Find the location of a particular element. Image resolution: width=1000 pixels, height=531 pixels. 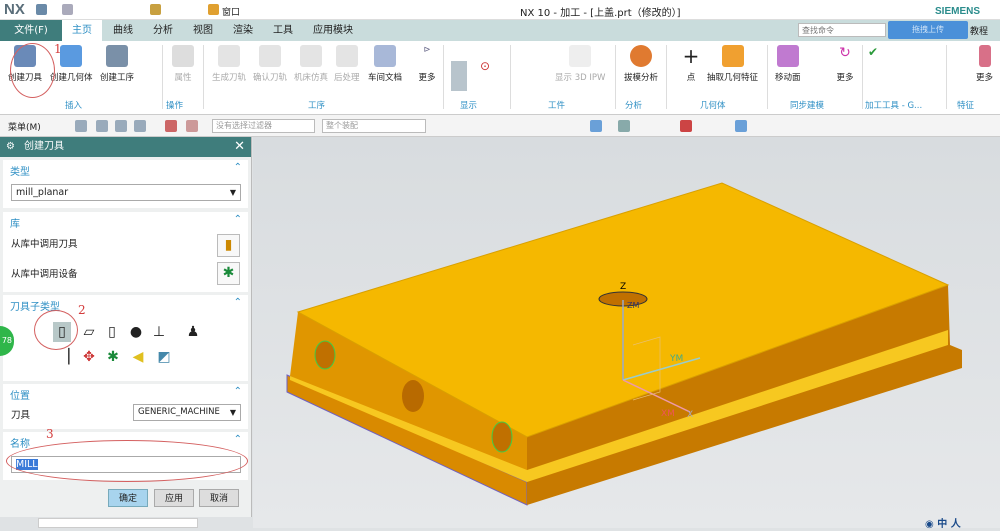

ym-label: YM is located at coordinates (676, 359).